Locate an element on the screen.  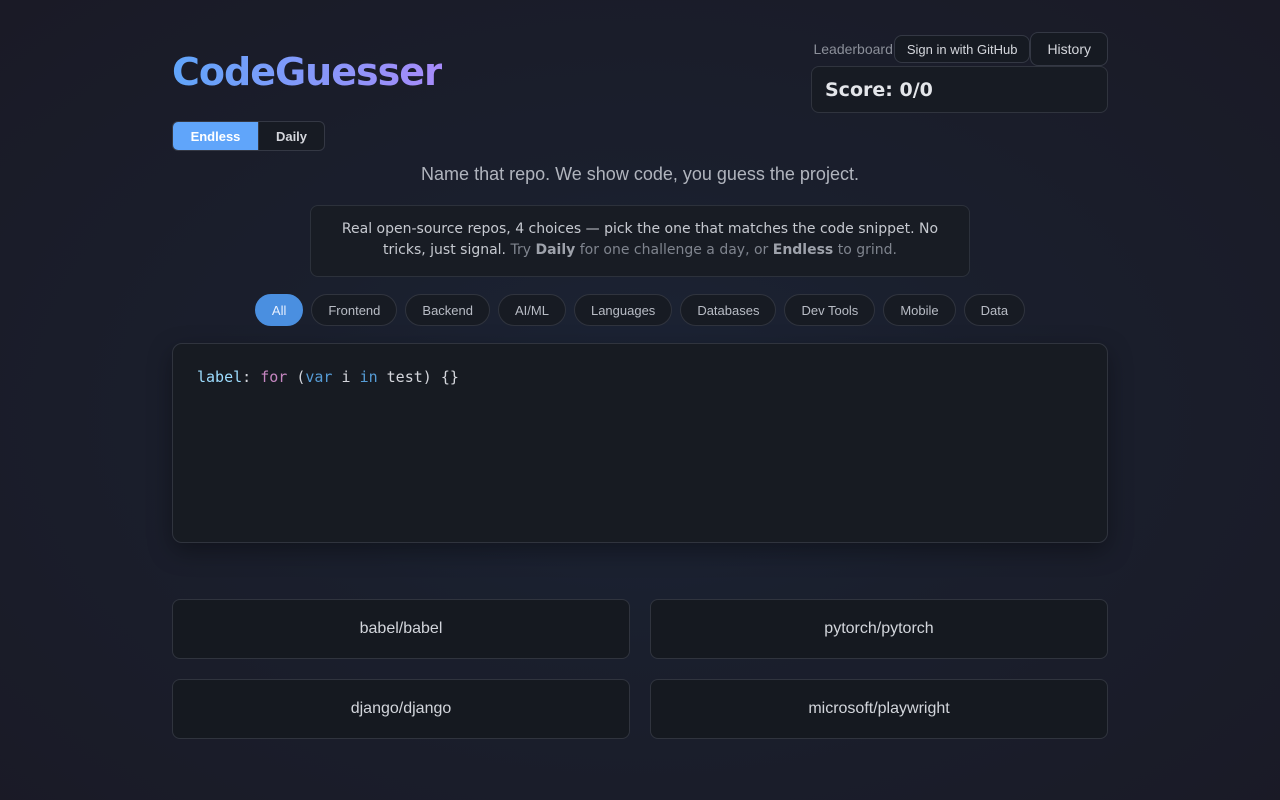
filter-chip-languages: Languages is located at coordinates (623, 310).